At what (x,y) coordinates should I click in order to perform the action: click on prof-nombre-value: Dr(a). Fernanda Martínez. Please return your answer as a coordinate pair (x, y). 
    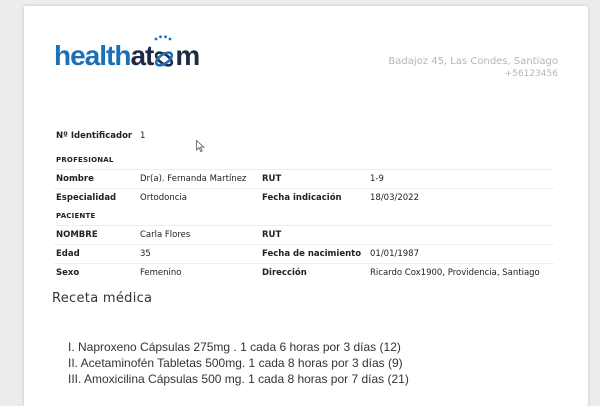
    Looking at the image, I should click on (193, 179).